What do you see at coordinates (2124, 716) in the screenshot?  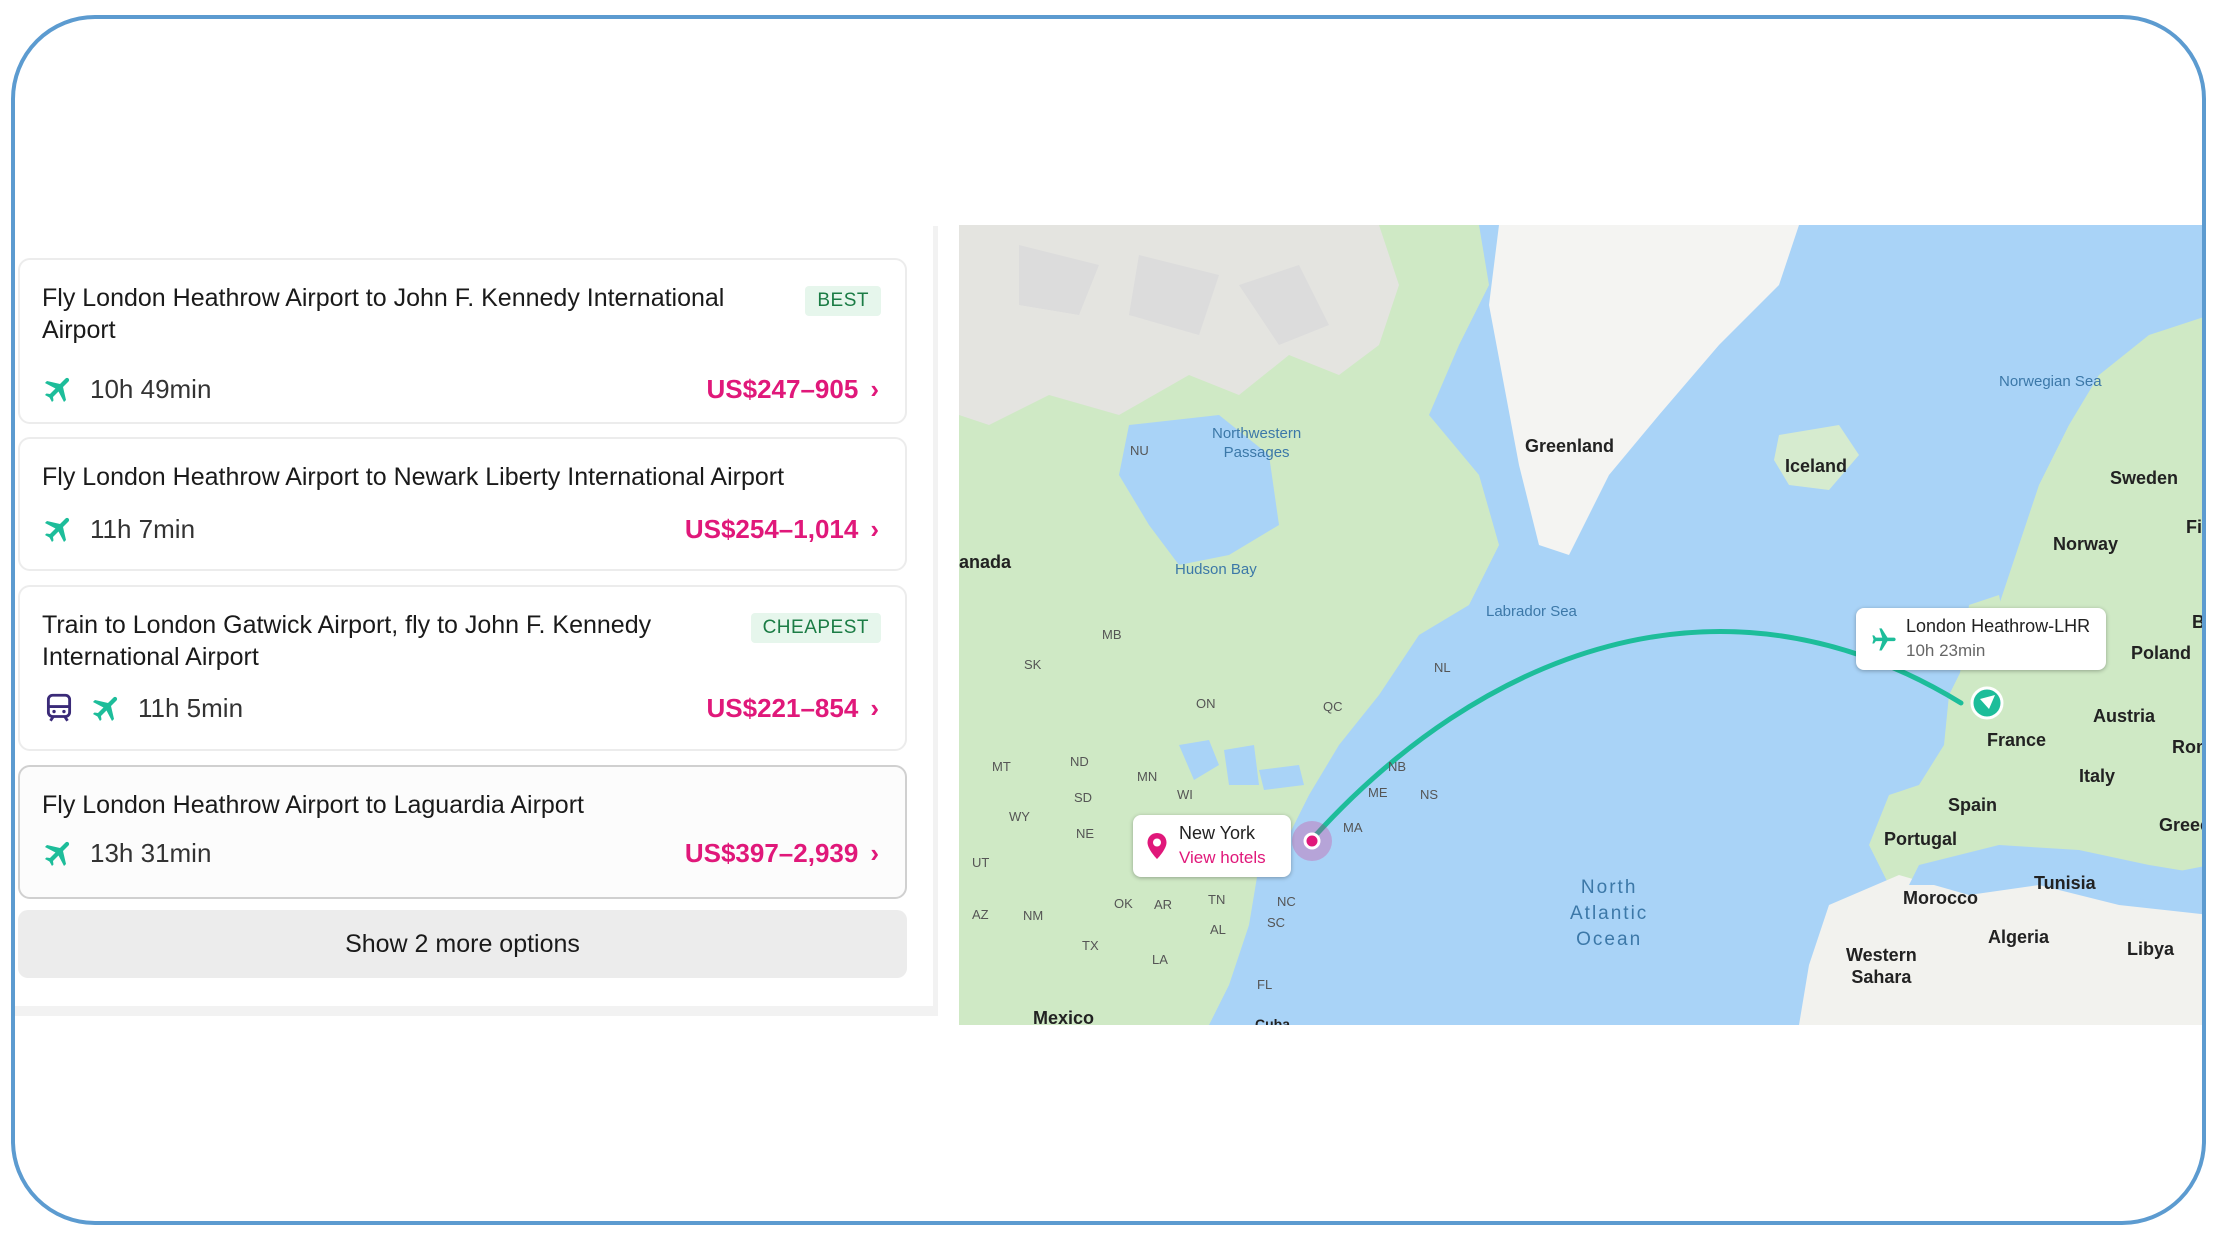 I see `map-label-austria: Austria` at bounding box center [2124, 716].